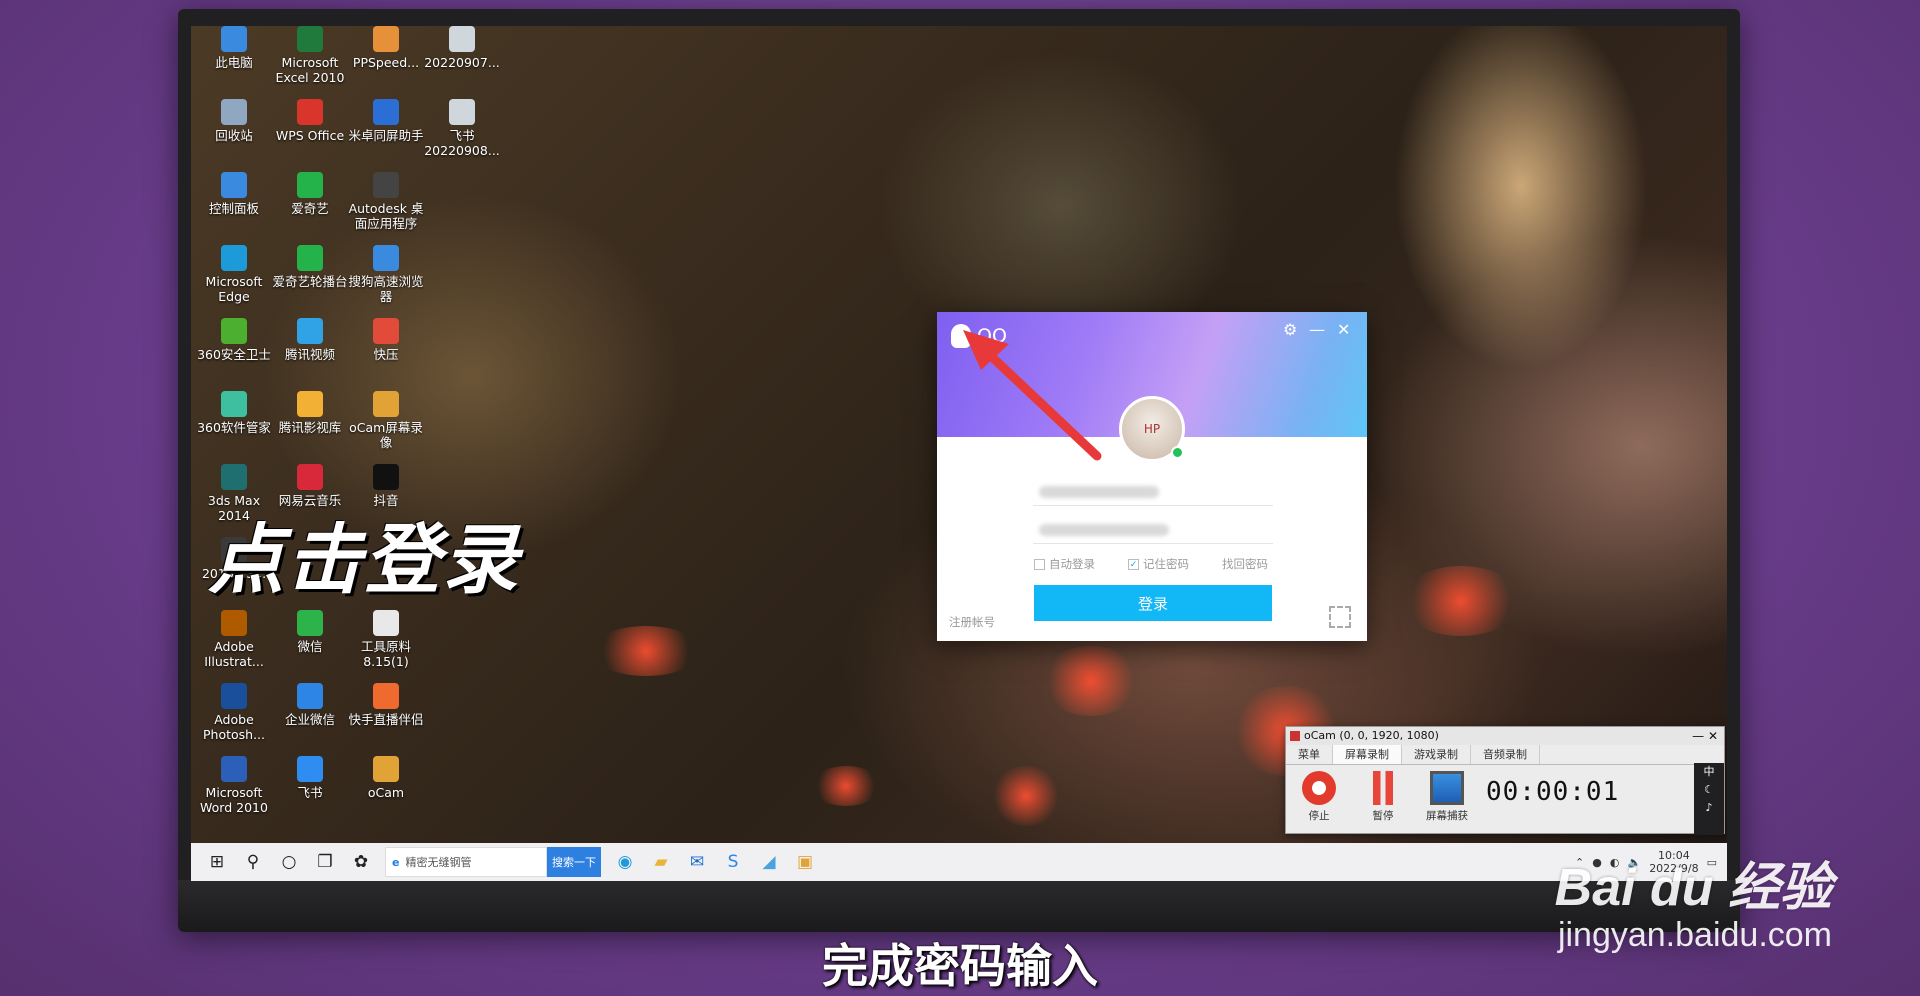  Describe the element at coordinates (960, 966) in the screenshot. I see `subtitle-caption: 完成密码输入` at that location.